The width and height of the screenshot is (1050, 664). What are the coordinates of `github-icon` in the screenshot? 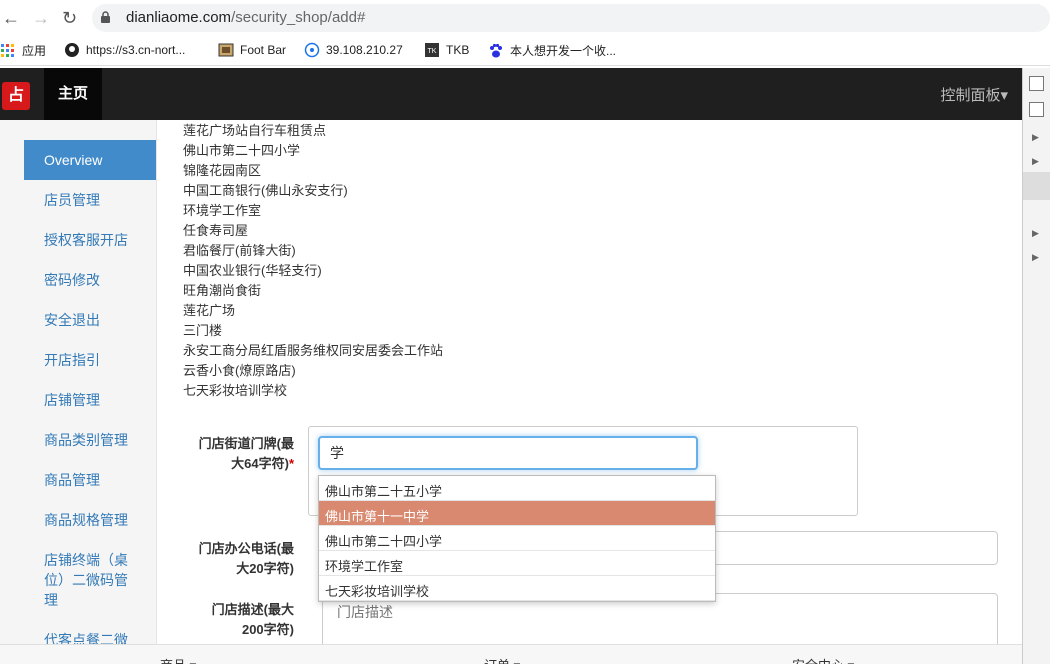 It's located at (72, 50).